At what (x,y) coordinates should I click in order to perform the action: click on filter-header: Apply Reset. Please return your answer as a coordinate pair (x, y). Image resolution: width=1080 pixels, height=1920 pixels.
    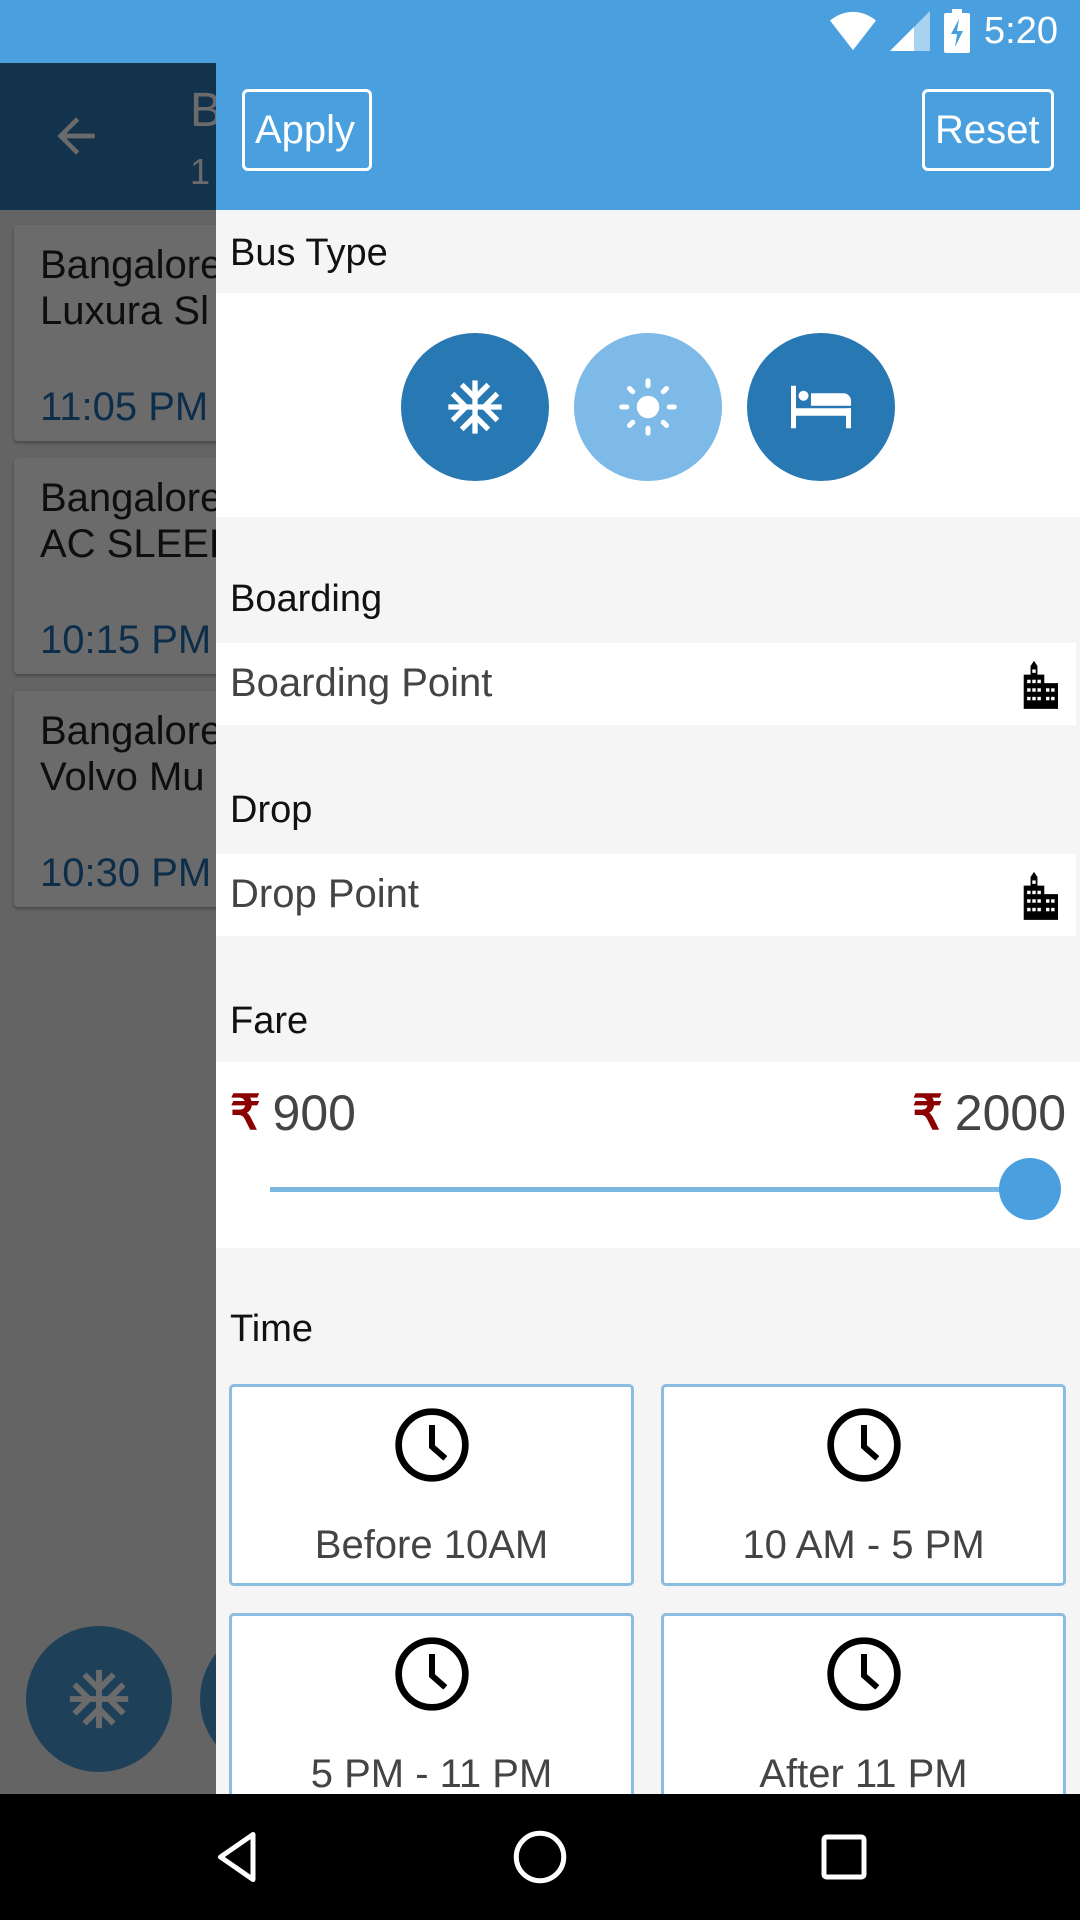
    Looking at the image, I should click on (648, 136).